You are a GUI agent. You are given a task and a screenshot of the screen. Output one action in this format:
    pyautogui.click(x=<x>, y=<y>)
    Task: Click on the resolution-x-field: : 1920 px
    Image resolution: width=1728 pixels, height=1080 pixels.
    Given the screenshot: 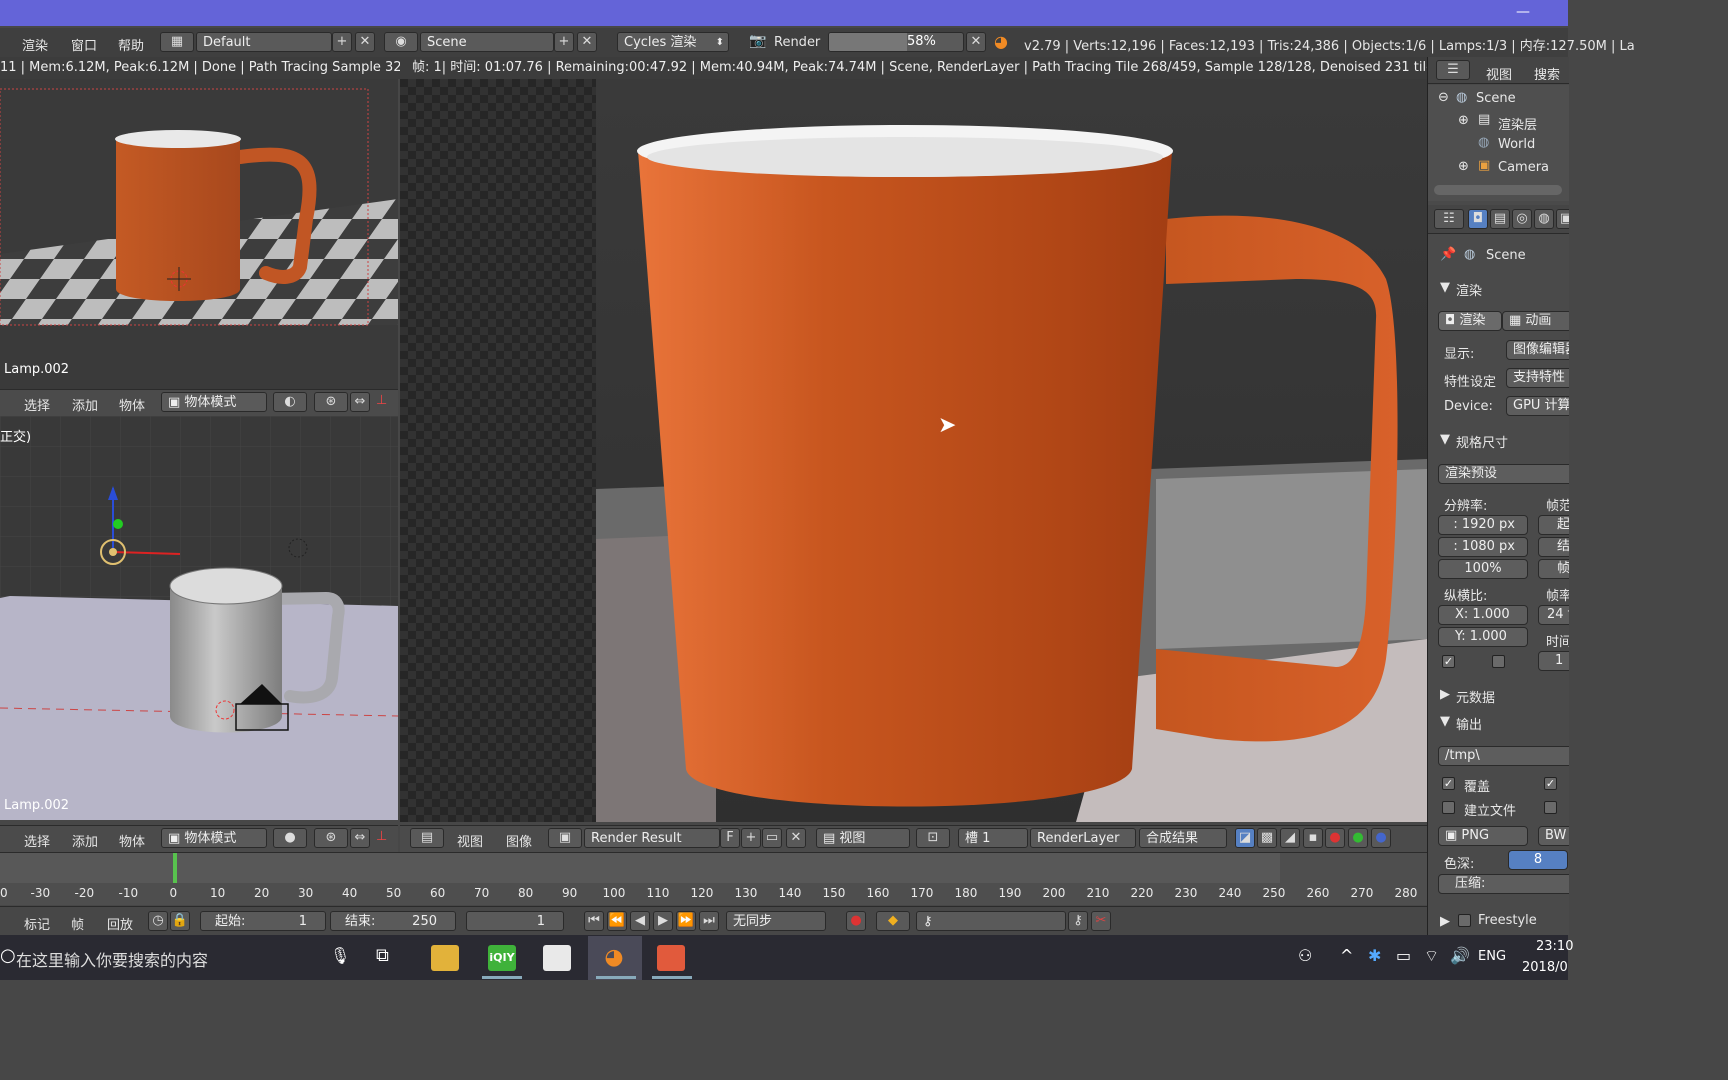 What is the action you would take?
    pyautogui.click(x=1483, y=525)
    